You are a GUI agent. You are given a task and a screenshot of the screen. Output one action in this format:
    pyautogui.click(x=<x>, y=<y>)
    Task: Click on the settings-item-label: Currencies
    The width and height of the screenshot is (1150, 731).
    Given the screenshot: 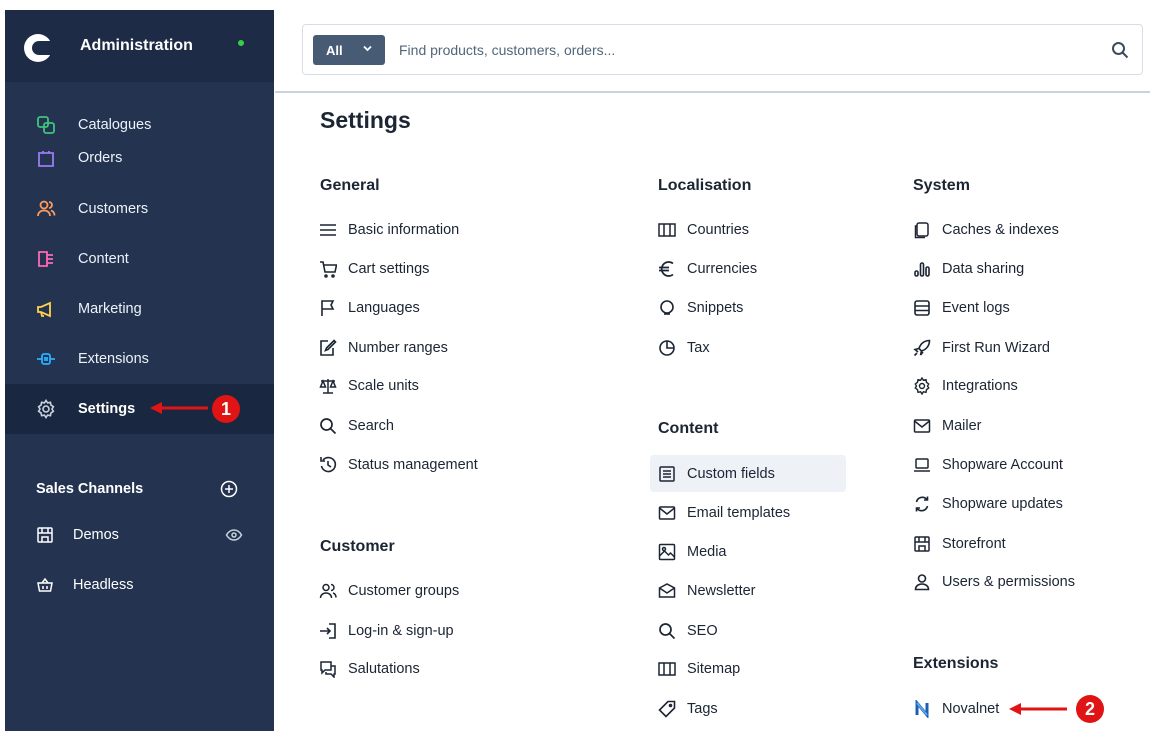 What is the action you would take?
    pyautogui.click(x=722, y=269)
    